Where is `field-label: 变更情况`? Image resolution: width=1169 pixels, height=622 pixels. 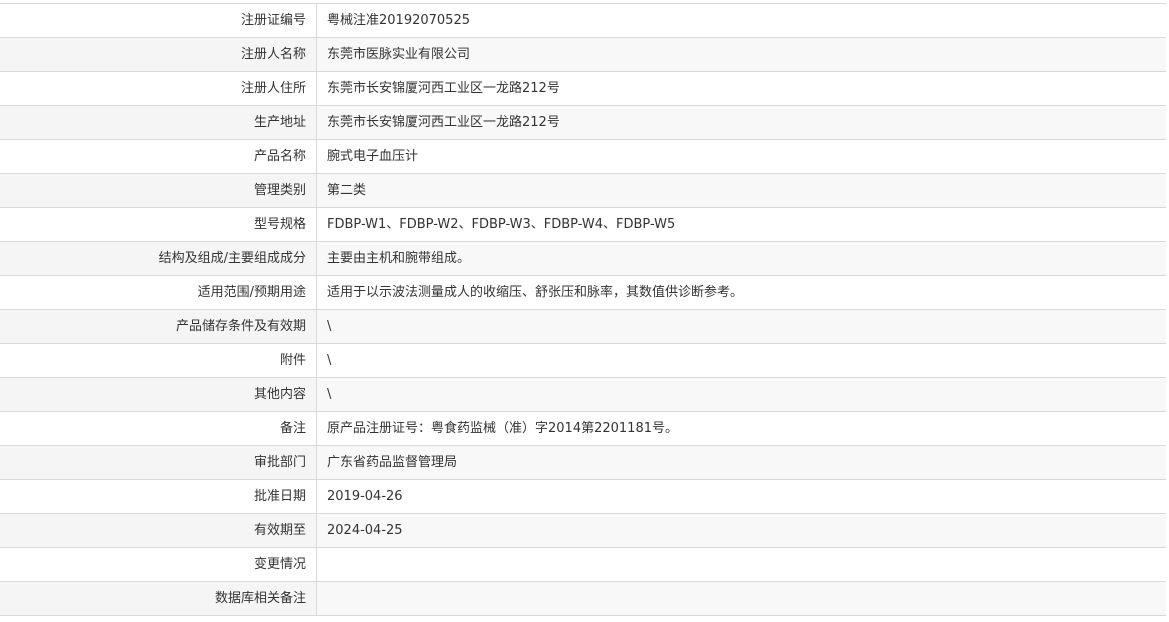 field-label: 变更情况 is located at coordinates (158, 564).